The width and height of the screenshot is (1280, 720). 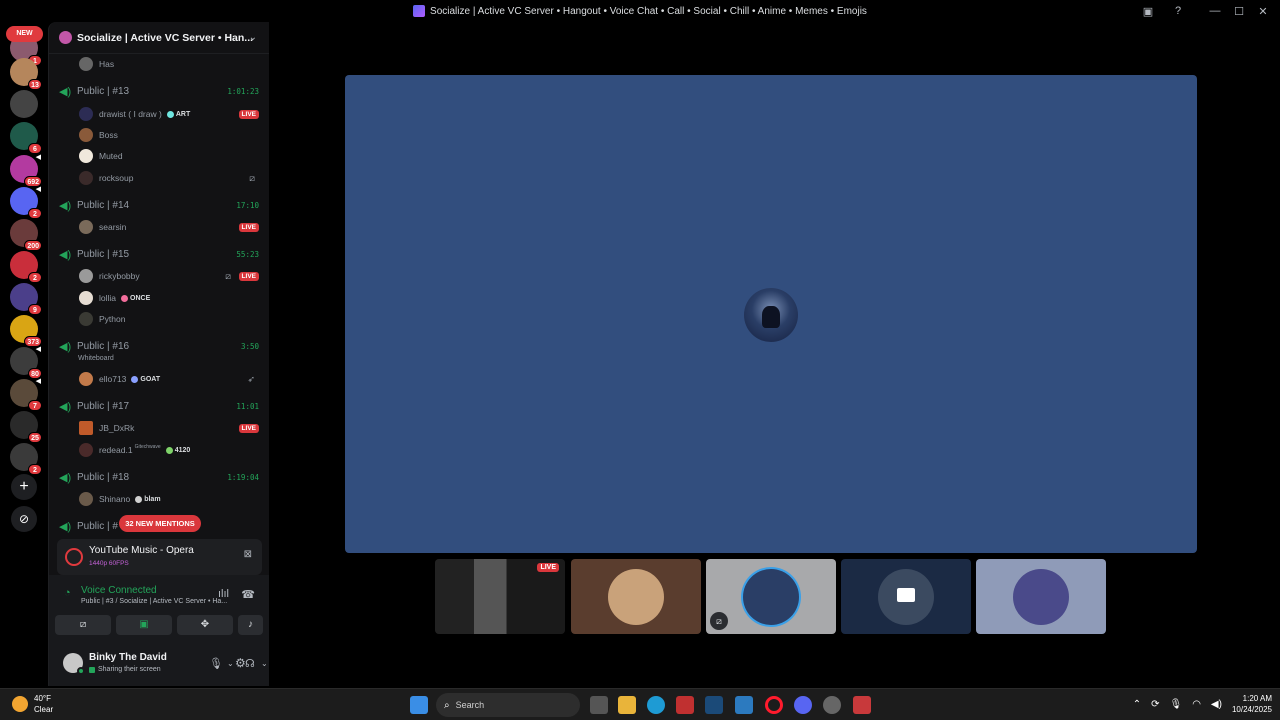 I want to click on opera-icon, so click(x=774, y=705).